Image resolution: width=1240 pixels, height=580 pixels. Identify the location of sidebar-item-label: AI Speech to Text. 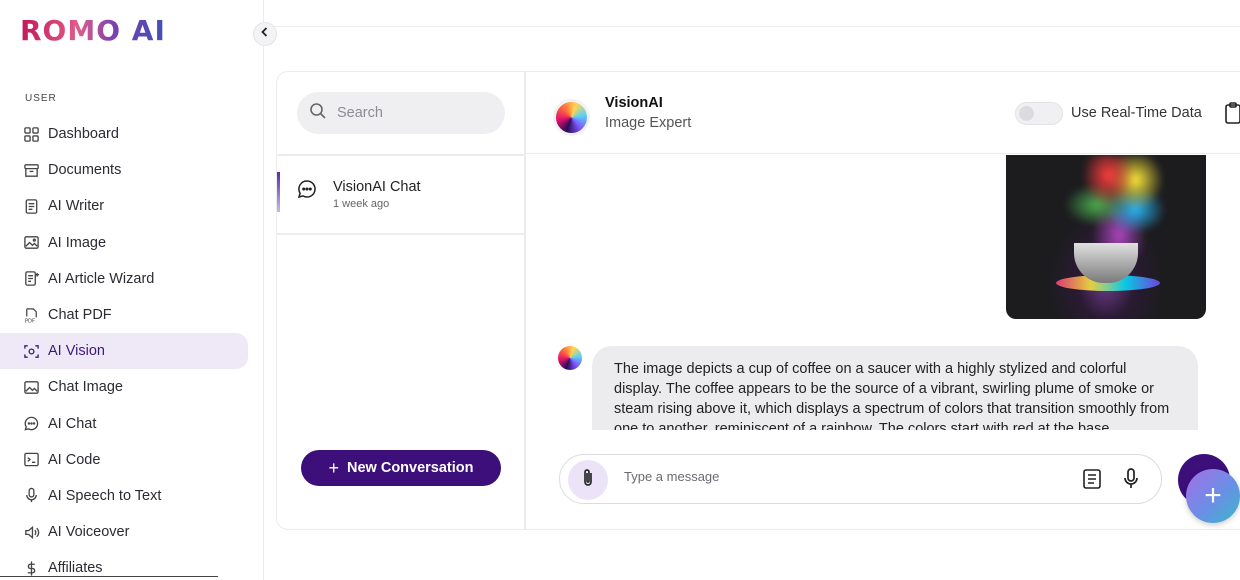
(105, 495).